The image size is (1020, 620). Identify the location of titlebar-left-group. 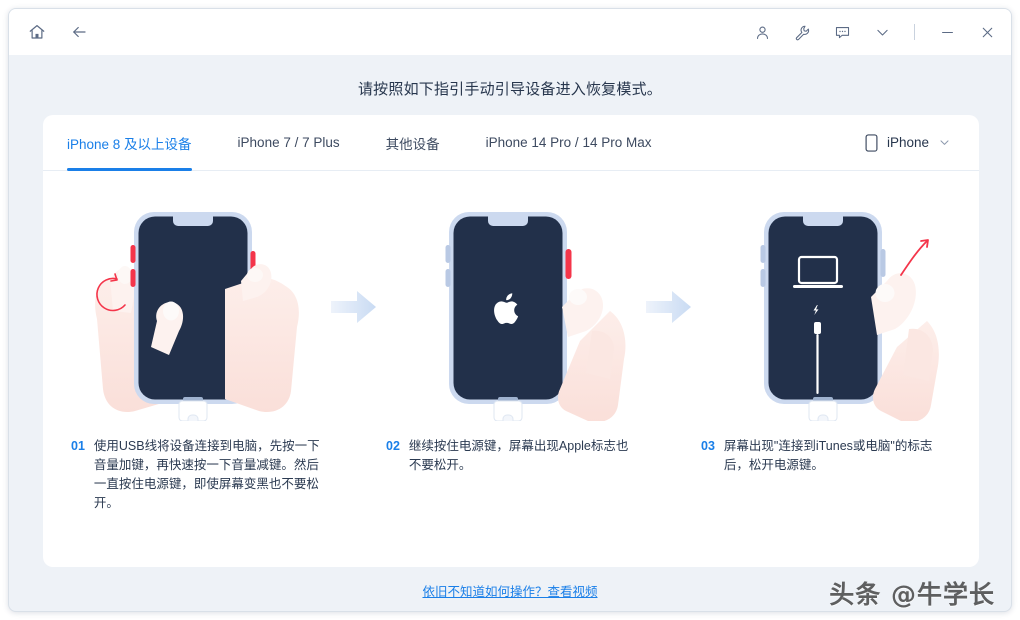
(58, 32).